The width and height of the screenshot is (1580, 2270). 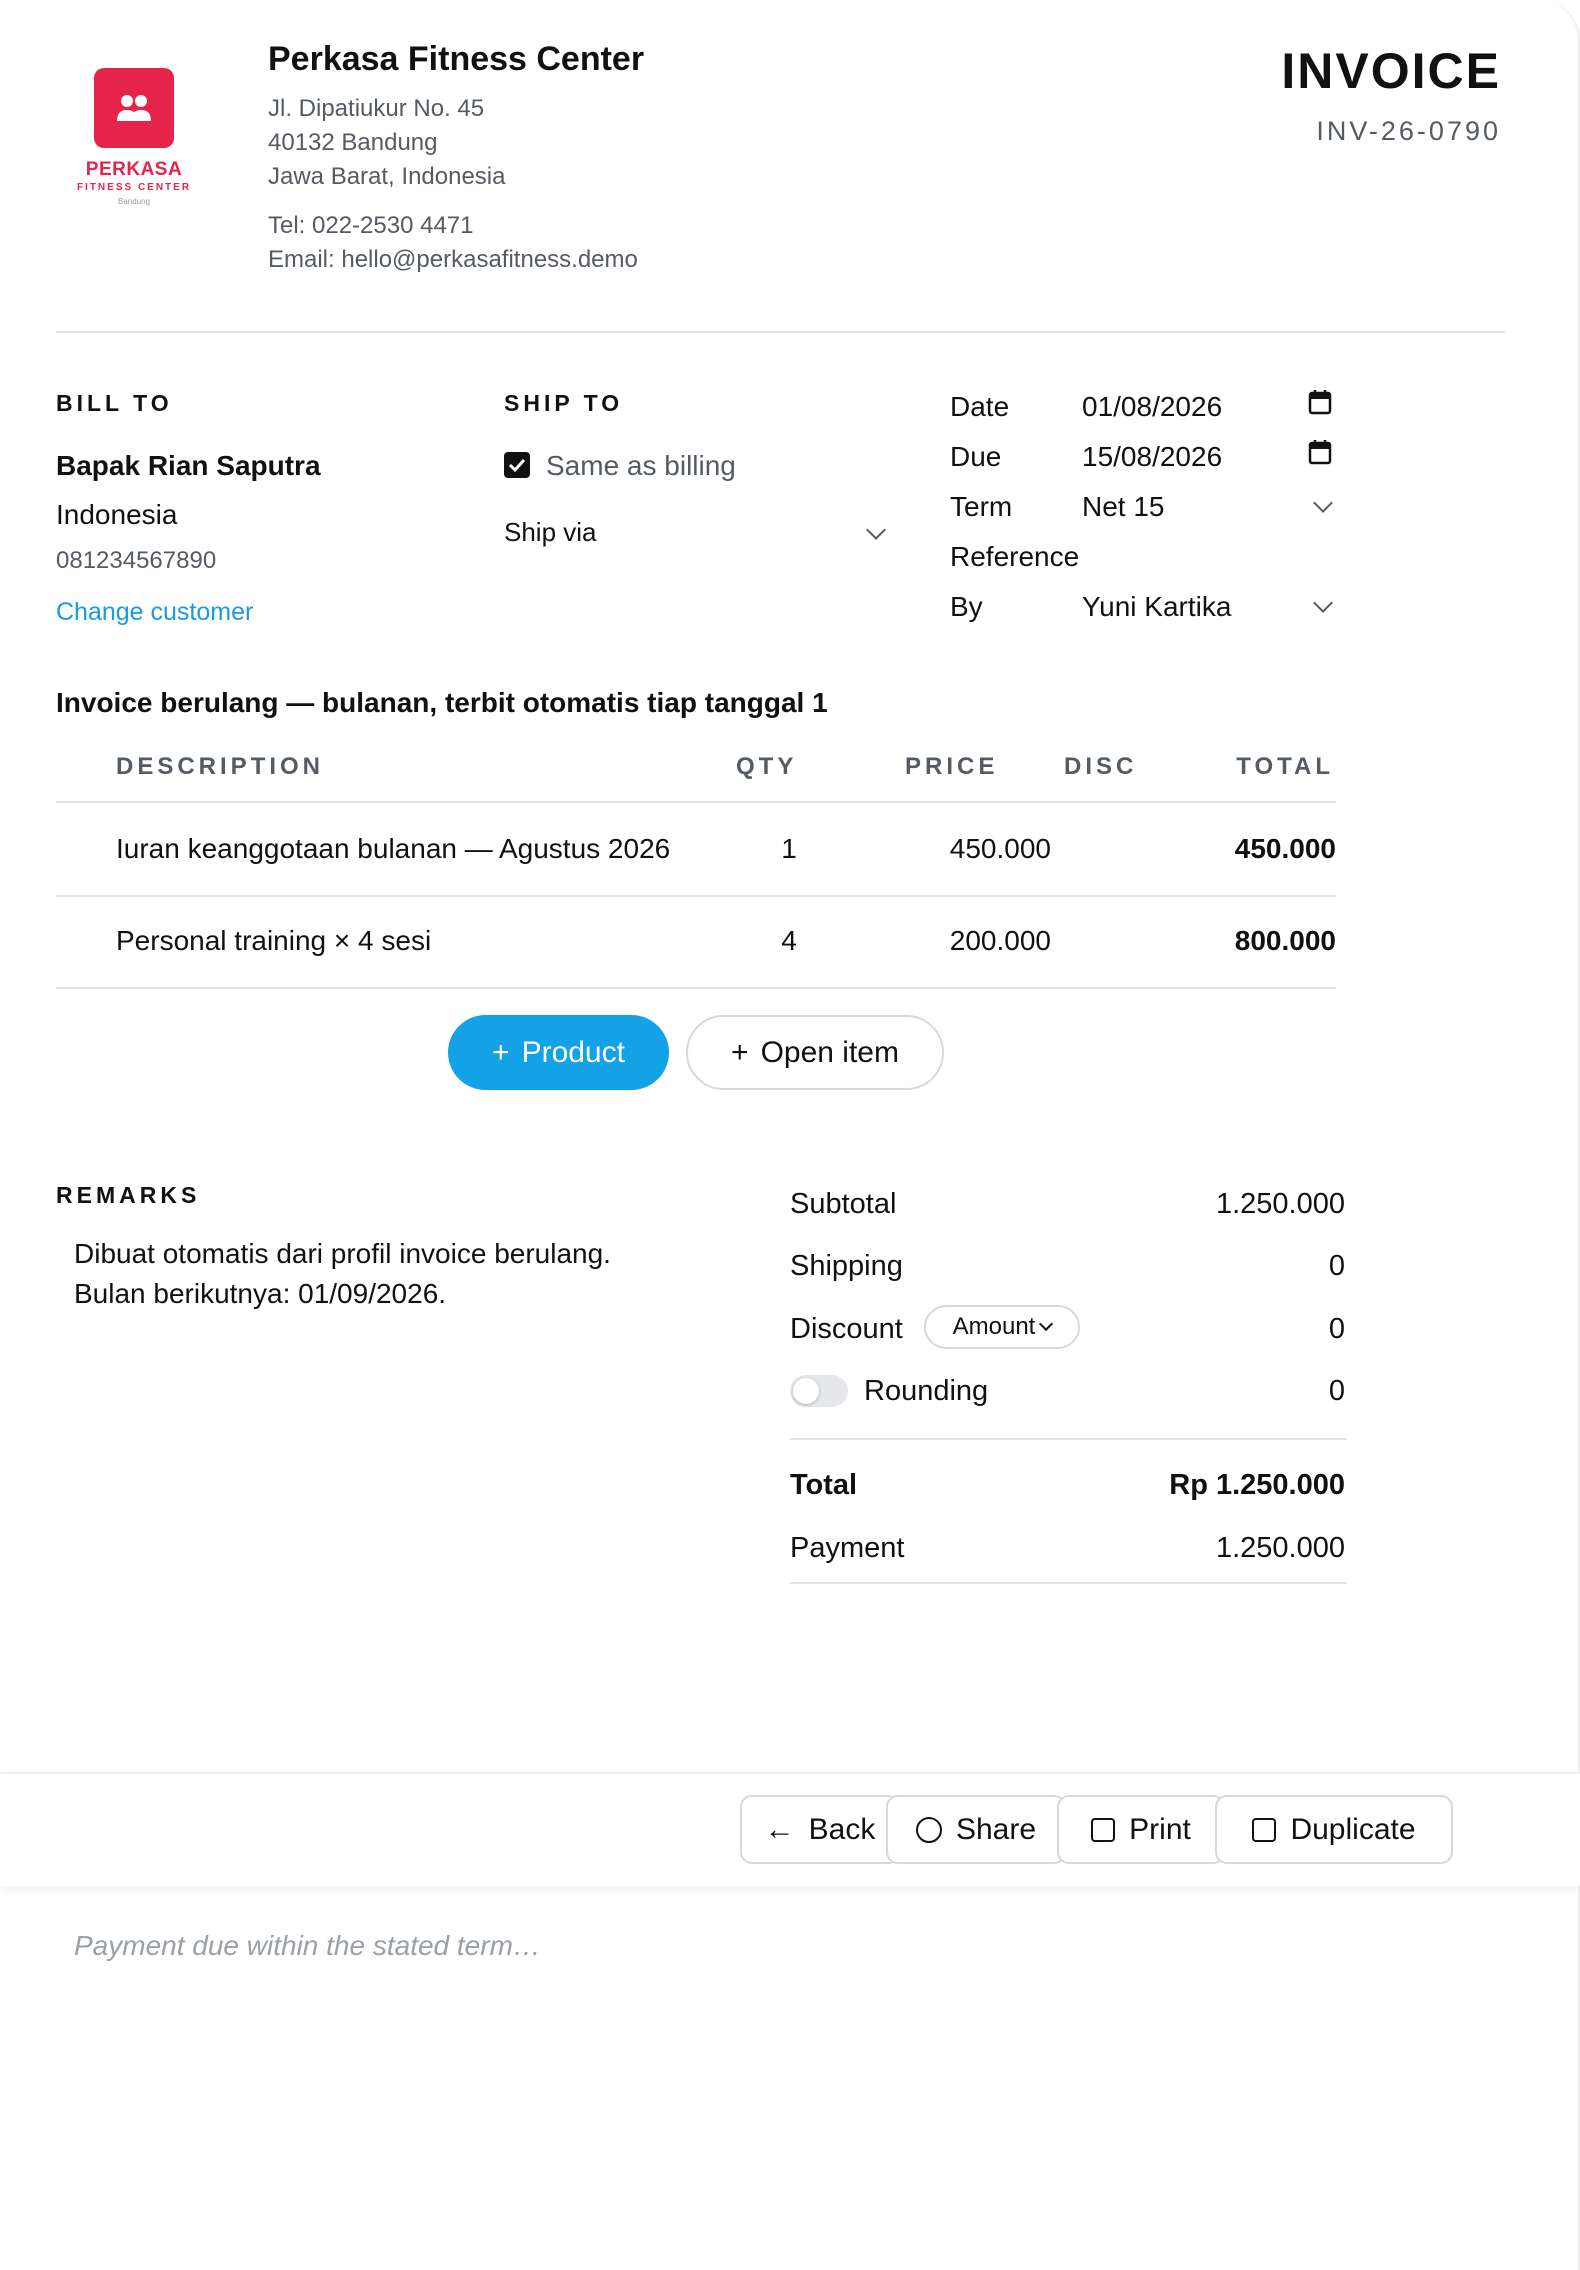 I want to click on term-value: Net 15, so click(x=1123, y=506).